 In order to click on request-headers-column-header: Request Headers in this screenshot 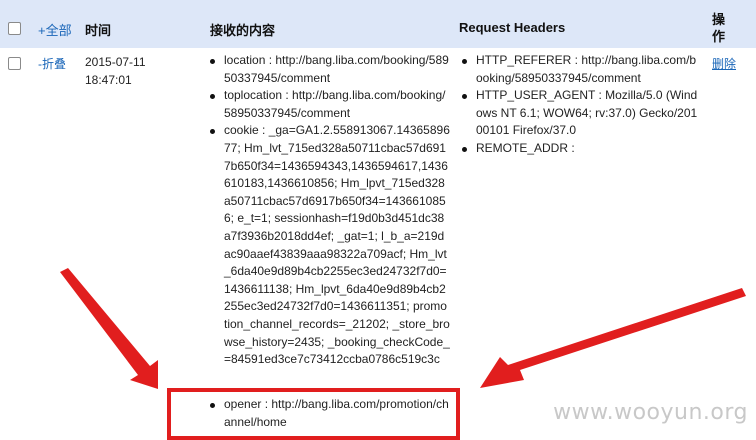, I will do `click(512, 27)`.